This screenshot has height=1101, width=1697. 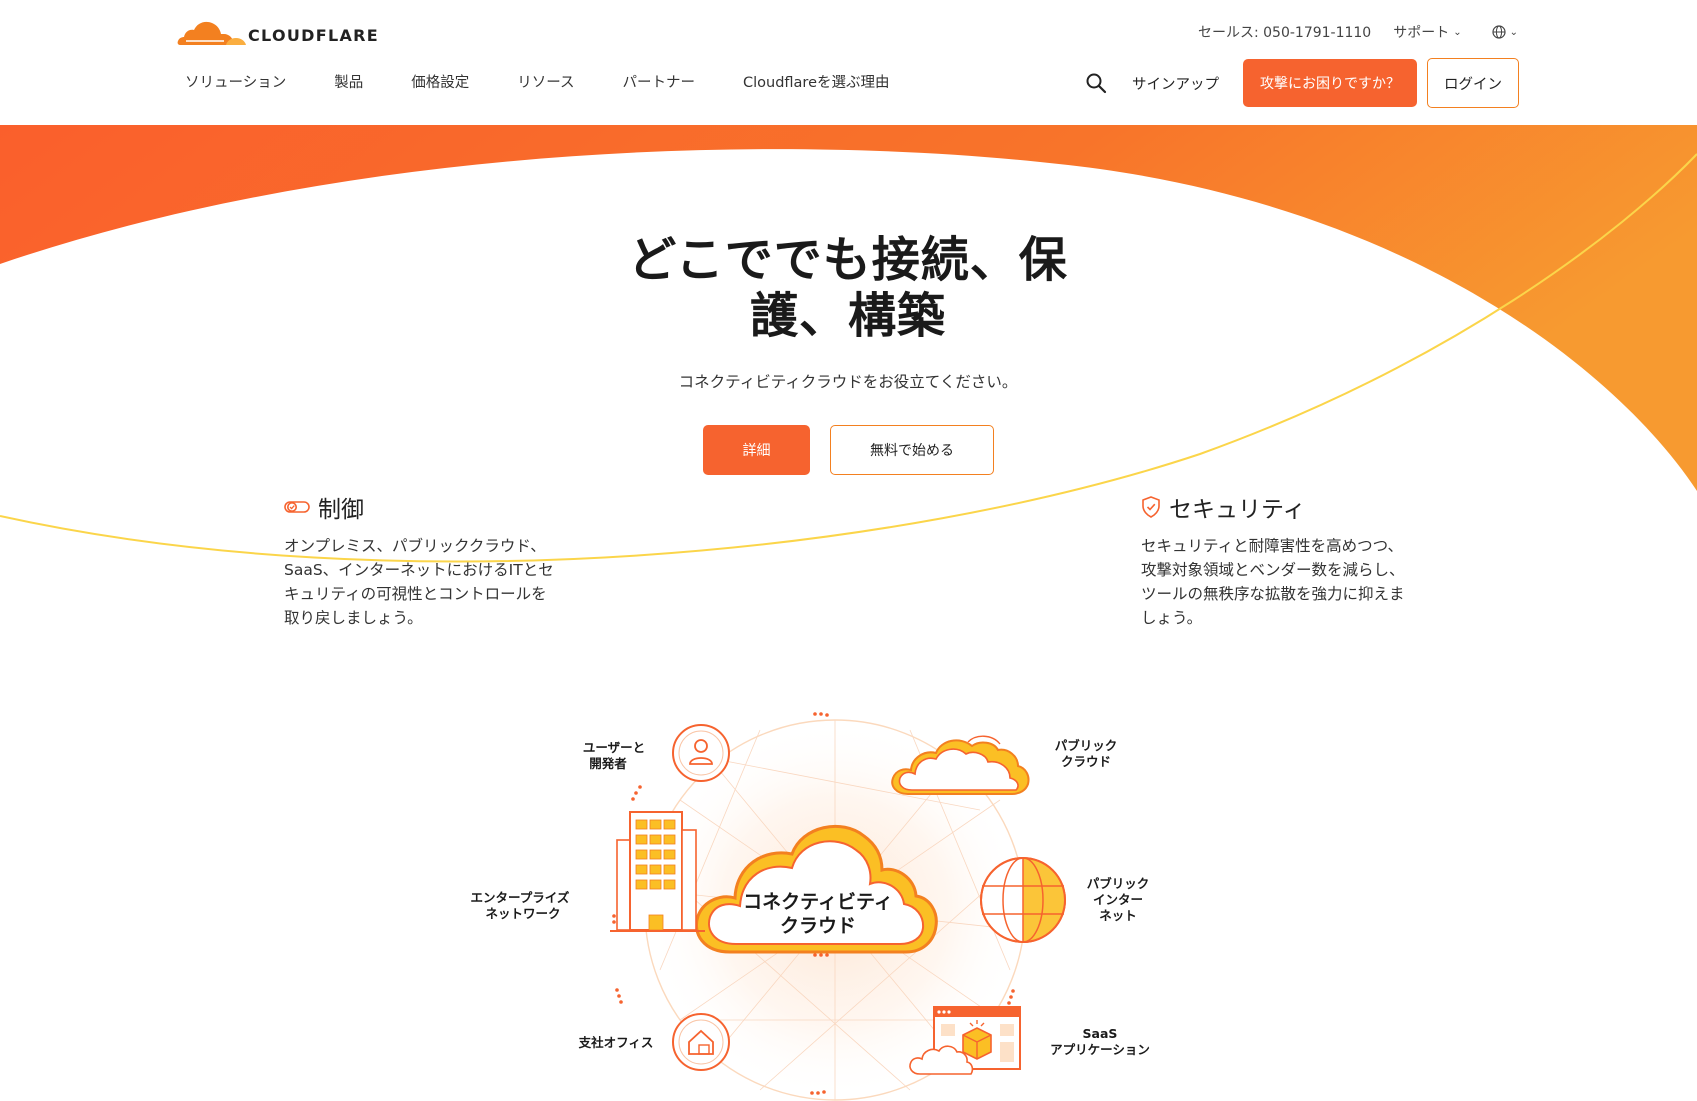 I want to click on language-selector: ⌄, so click(x=1505, y=32).